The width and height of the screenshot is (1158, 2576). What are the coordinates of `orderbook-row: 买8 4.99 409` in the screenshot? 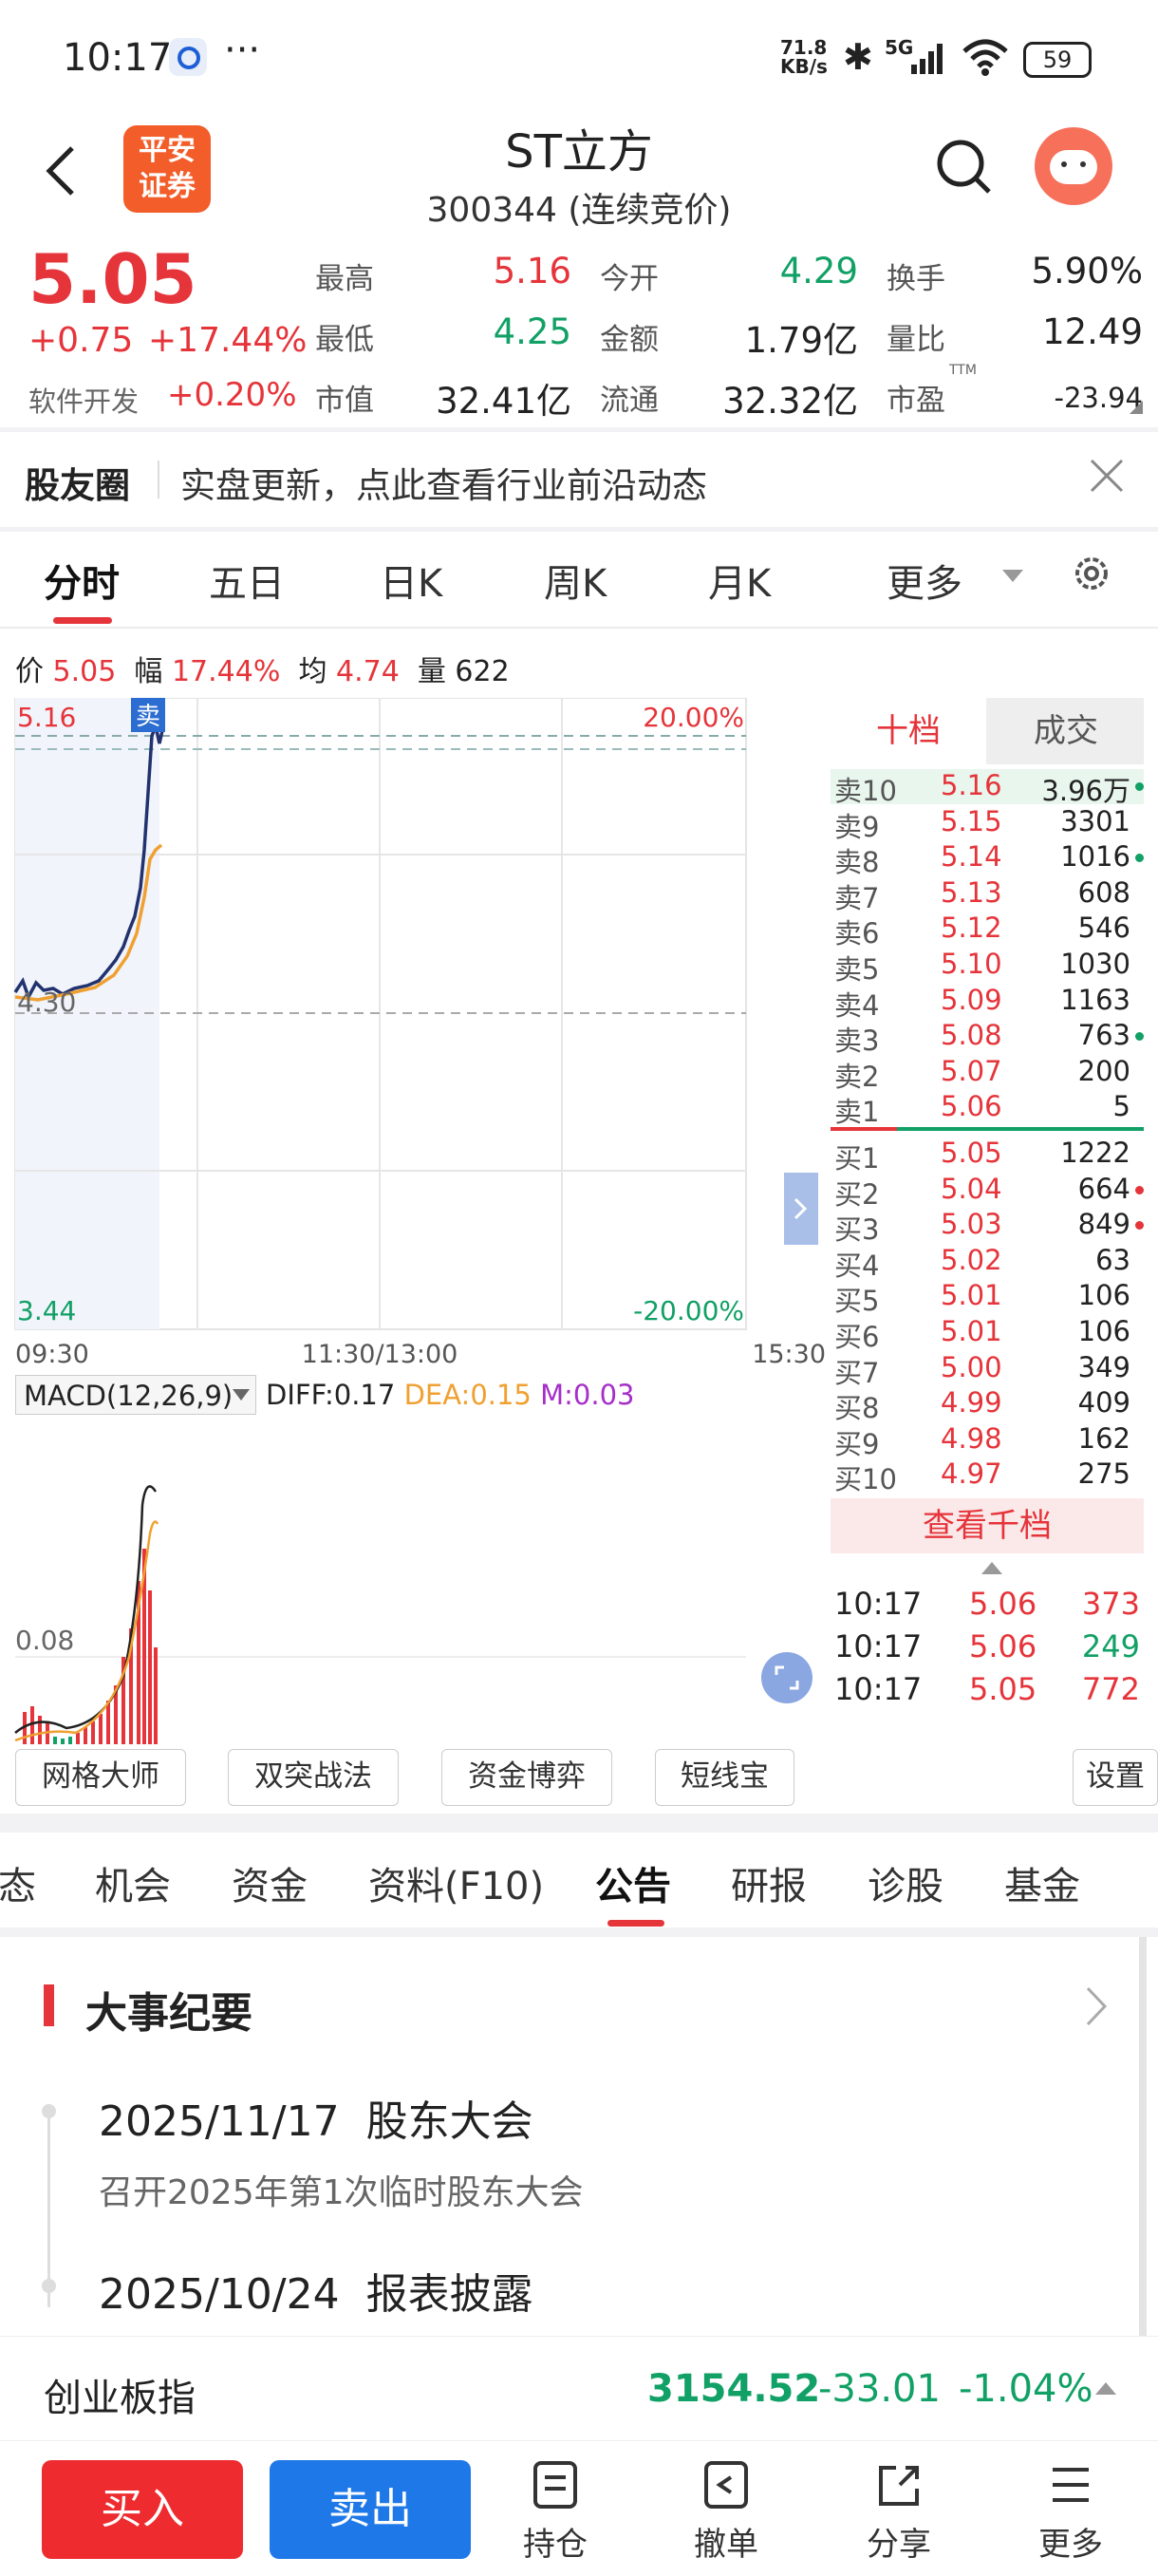 It's located at (987, 1405).